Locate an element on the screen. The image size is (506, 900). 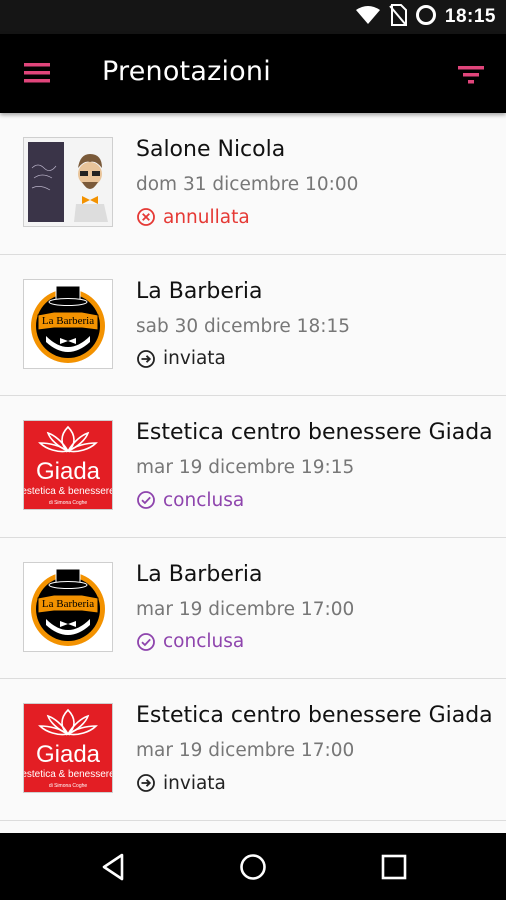
recents-button is located at coordinates (394, 867).